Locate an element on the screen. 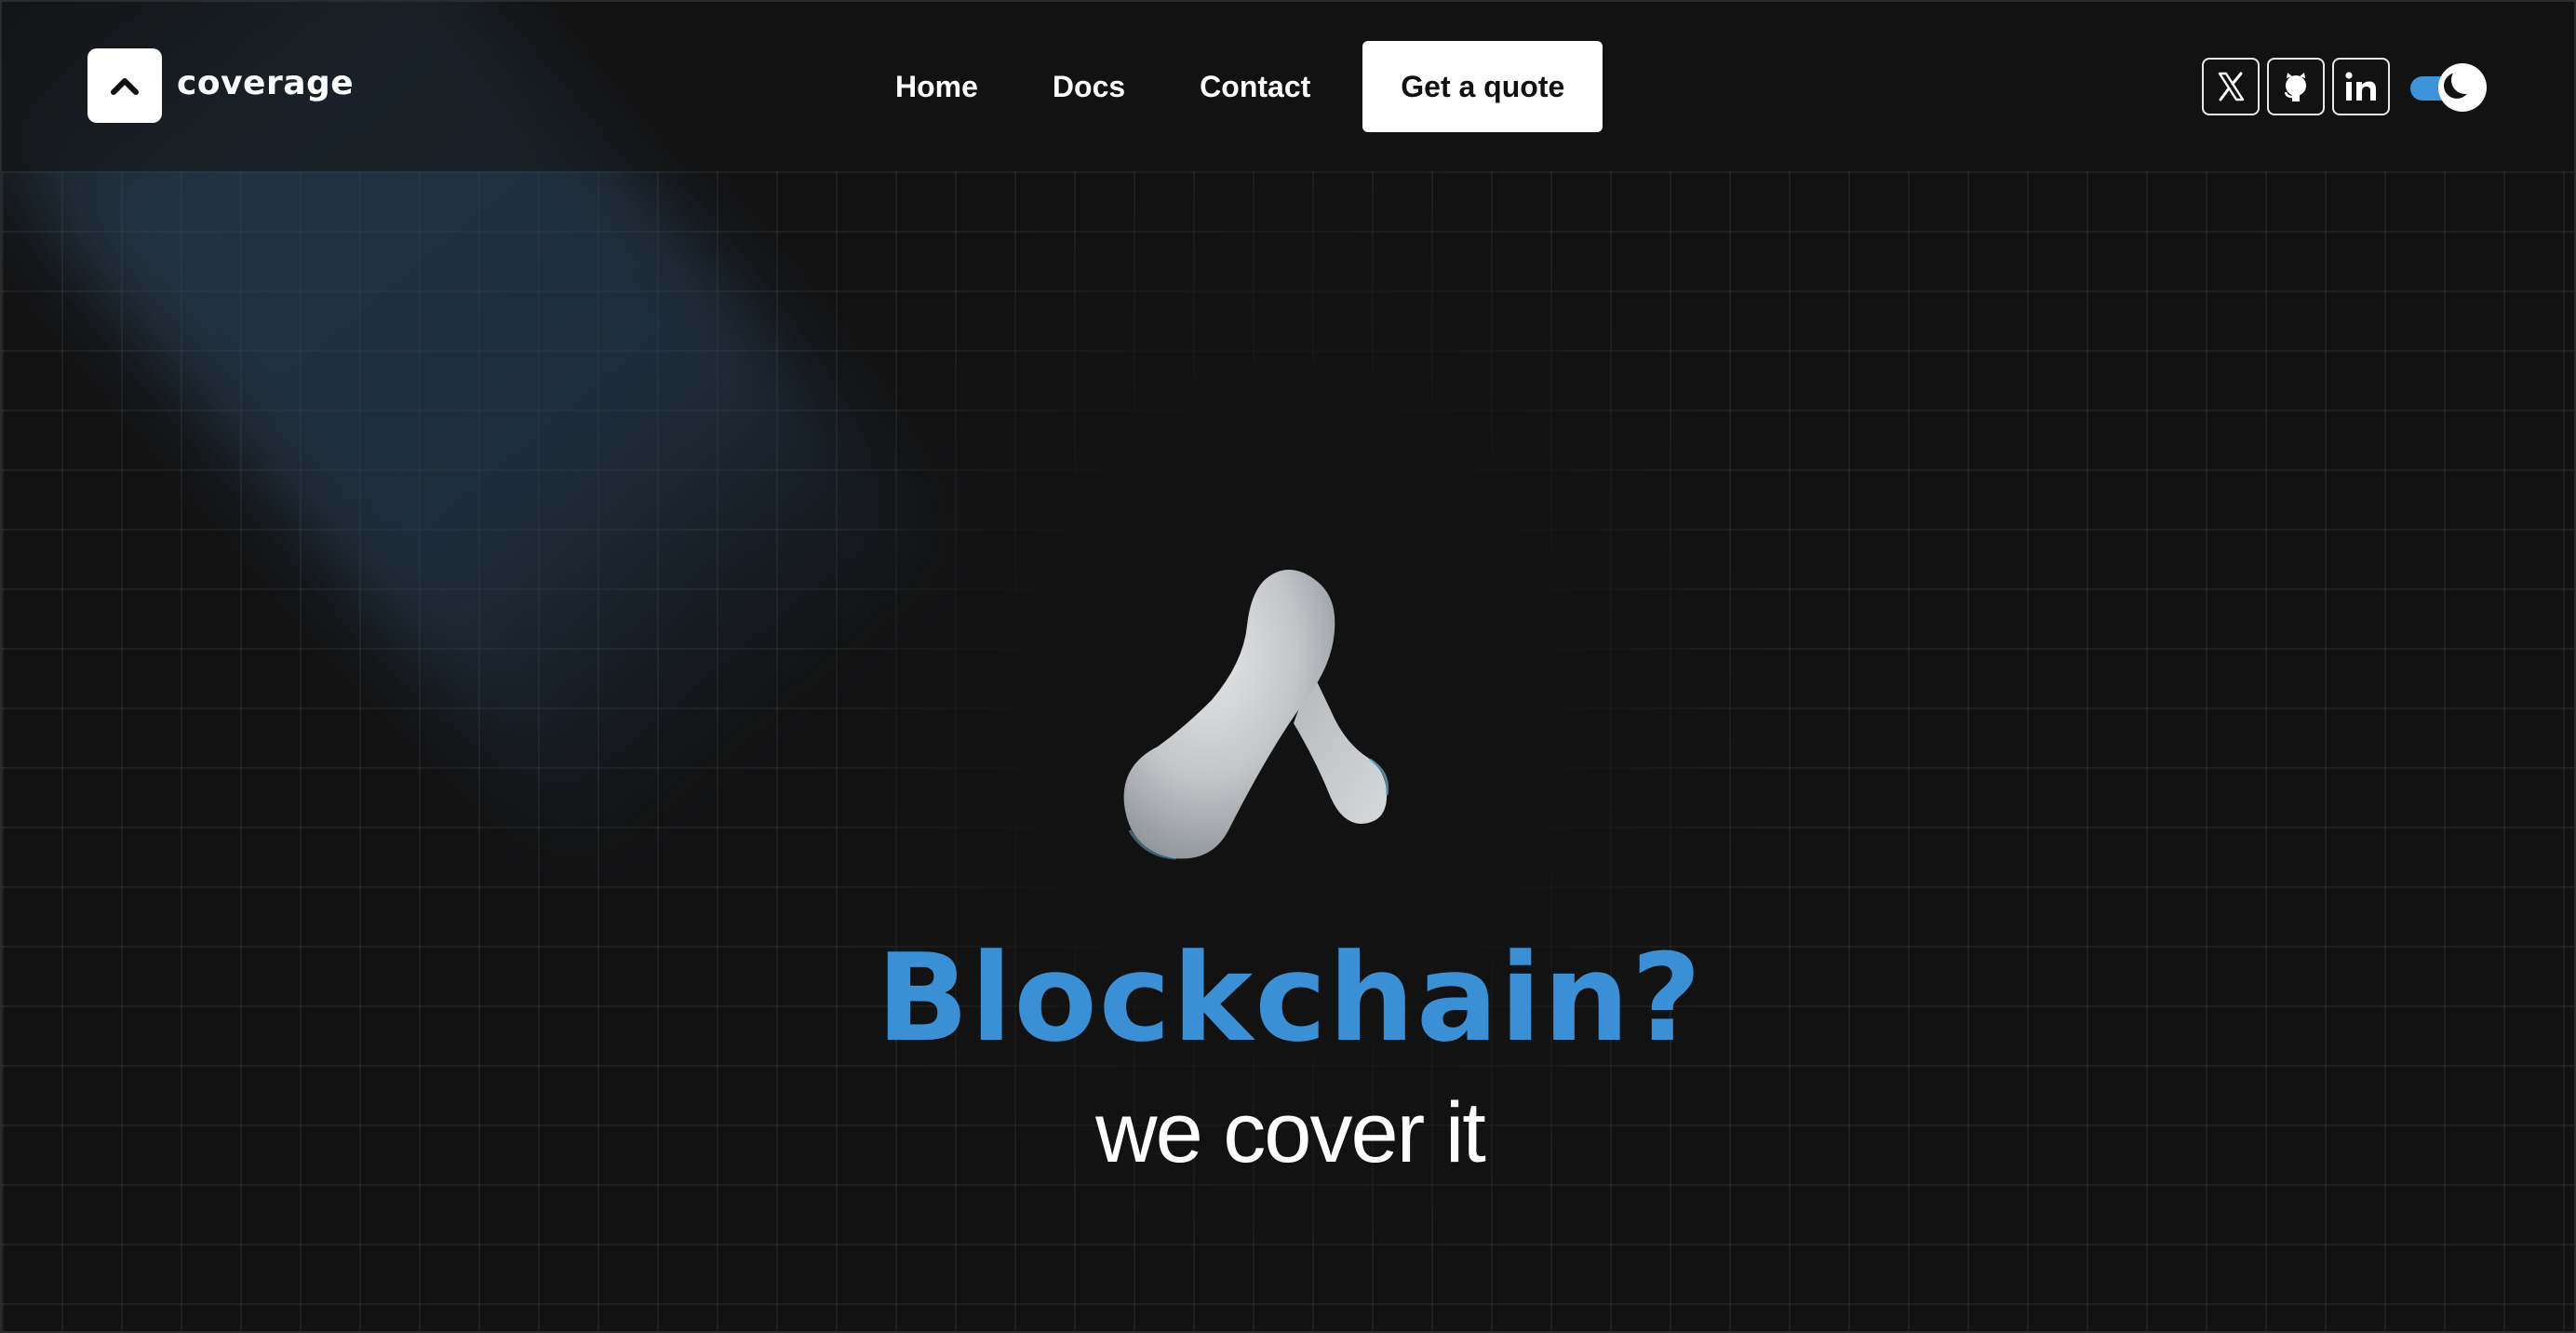  linkedin-icon is located at coordinates (2361, 87).